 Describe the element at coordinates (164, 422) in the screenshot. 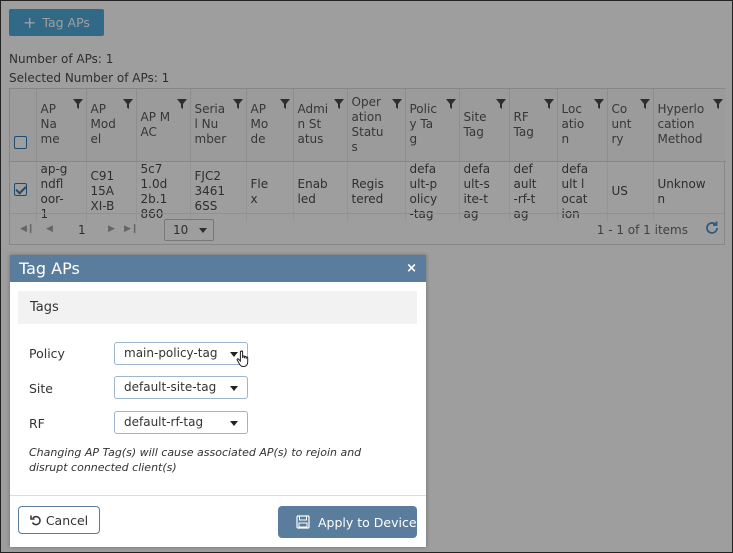

I see `rf-tag-value: default-rf-tag` at that location.